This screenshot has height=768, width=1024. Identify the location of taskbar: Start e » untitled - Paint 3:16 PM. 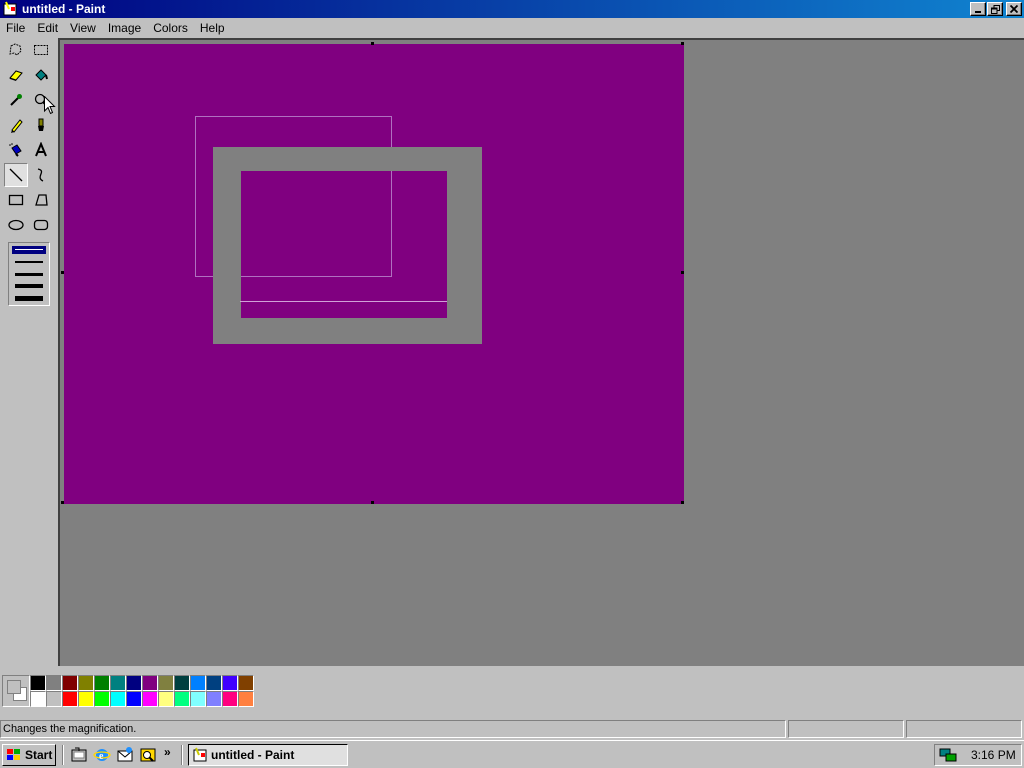
(512, 754).